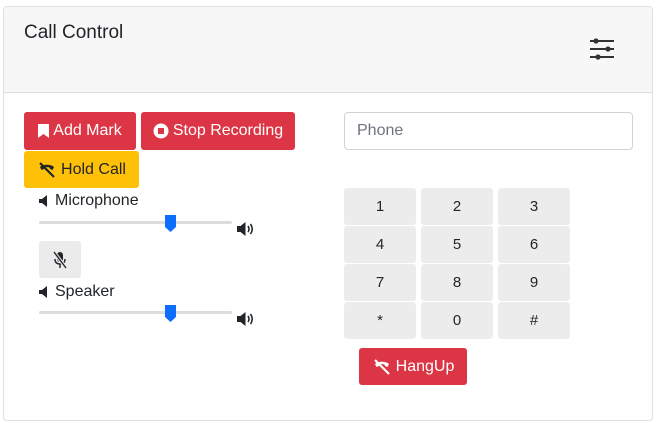 Image resolution: width=656 pixels, height=424 pixels. Describe the element at coordinates (44, 131) in the screenshot. I see `bookmark-icon` at that location.